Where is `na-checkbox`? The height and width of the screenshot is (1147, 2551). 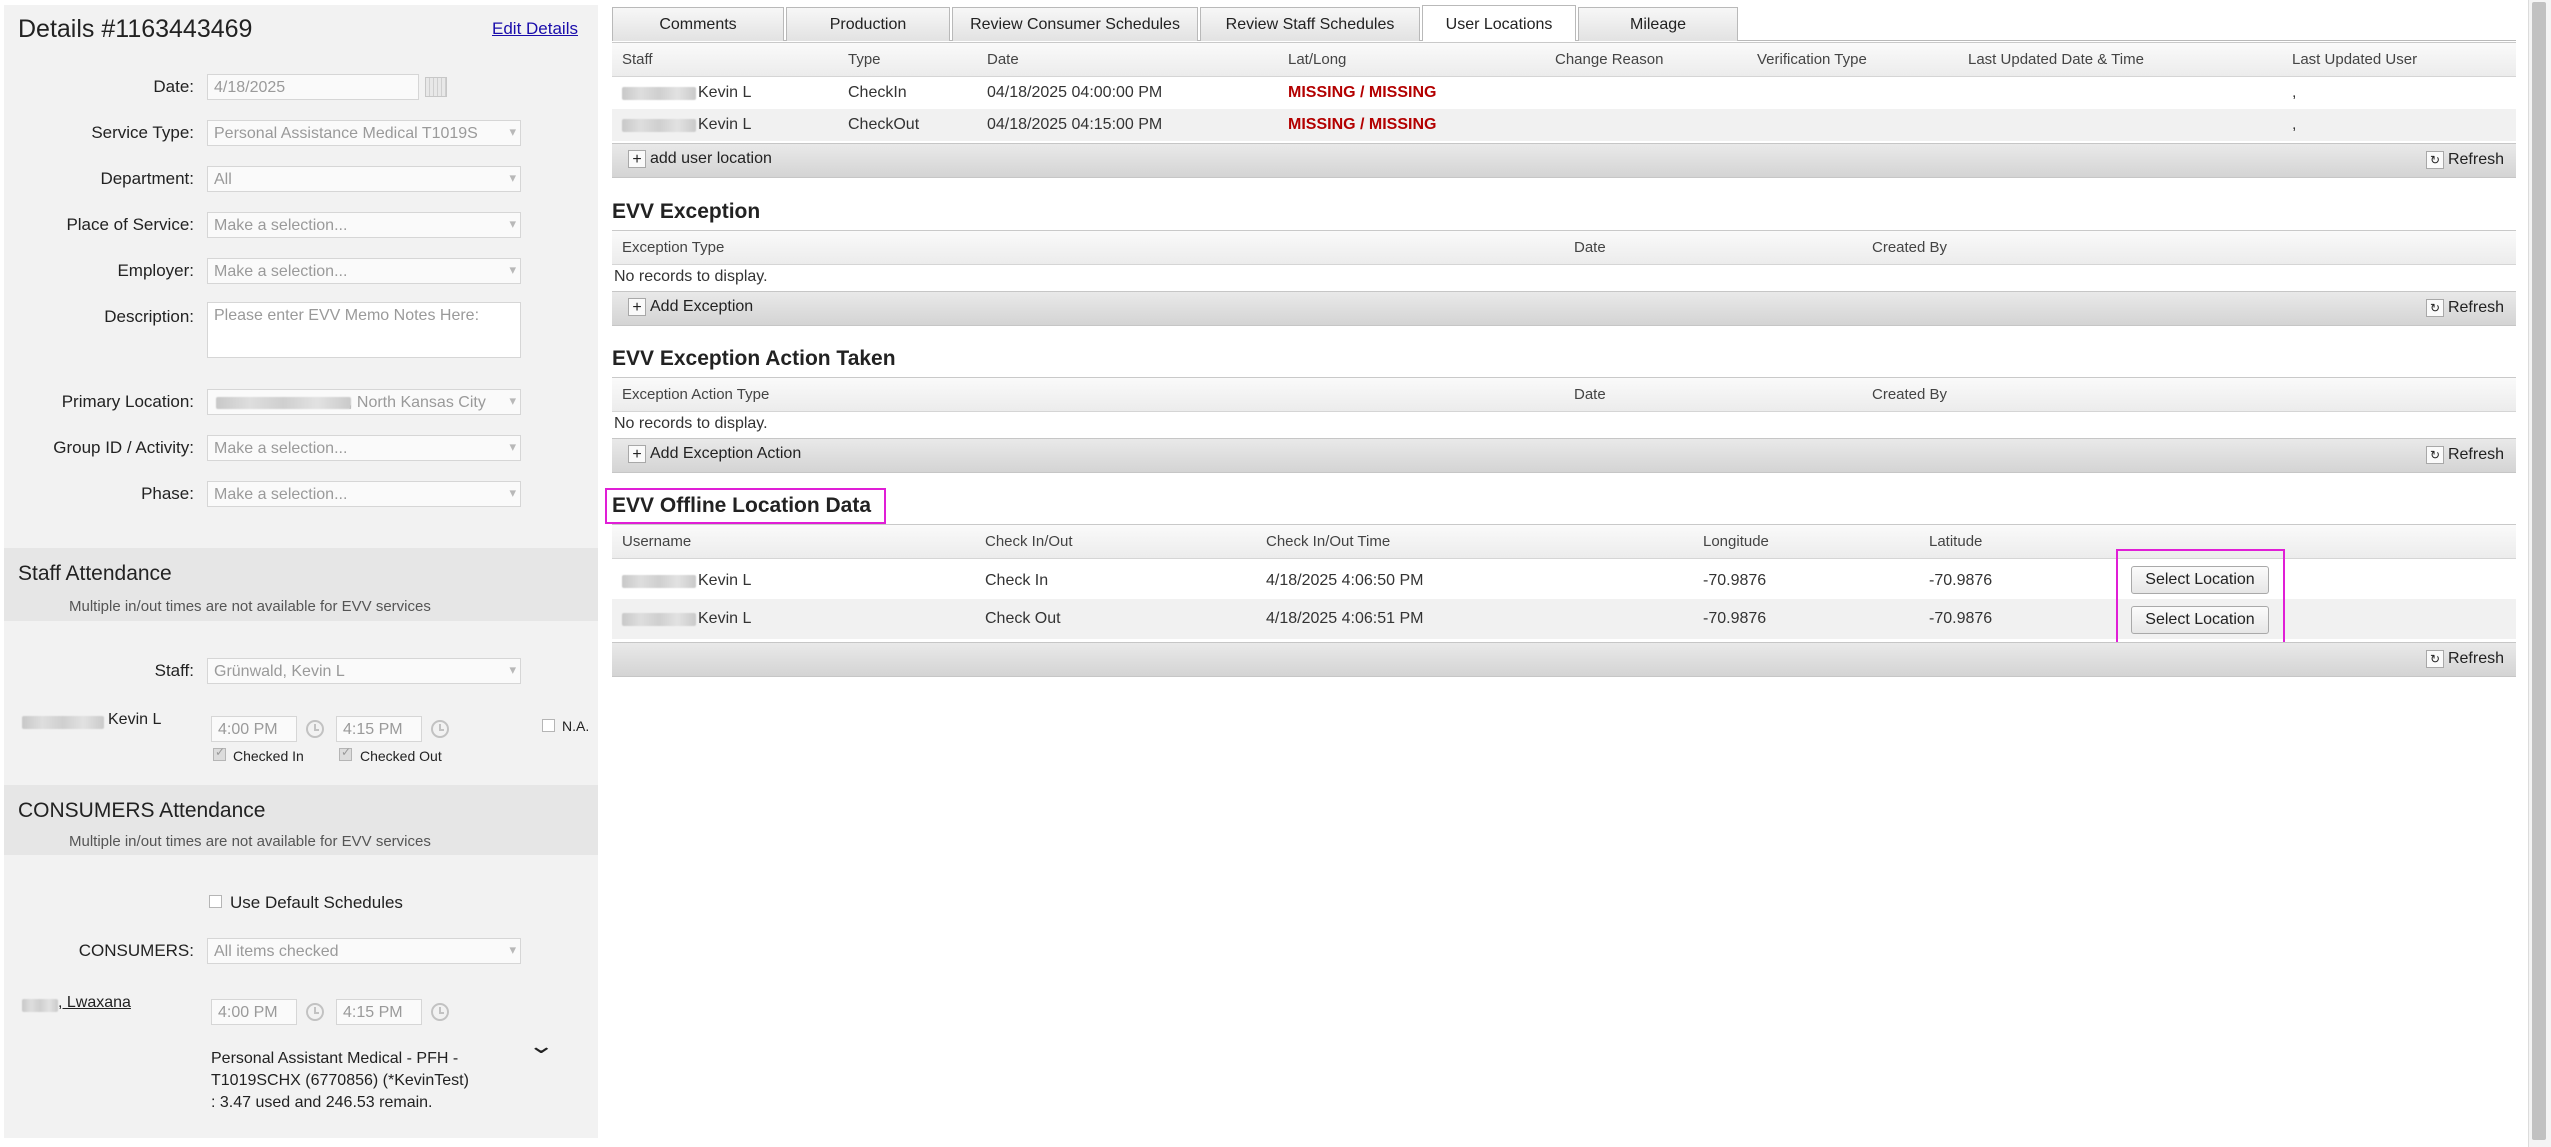 na-checkbox is located at coordinates (548, 725).